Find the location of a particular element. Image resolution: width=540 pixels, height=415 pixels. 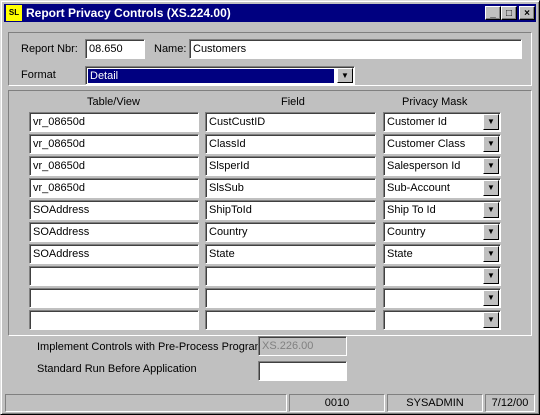

name-field: Customers is located at coordinates (355, 49).